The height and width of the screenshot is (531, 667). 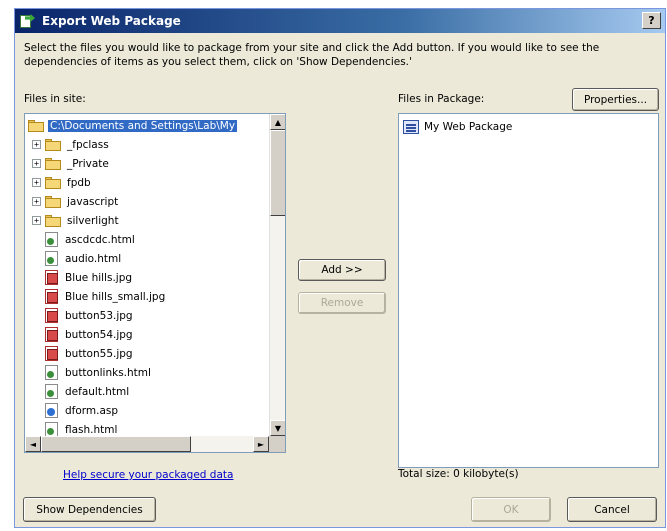 I want to click on add-button: Add >>, so click(x=342, y=270).